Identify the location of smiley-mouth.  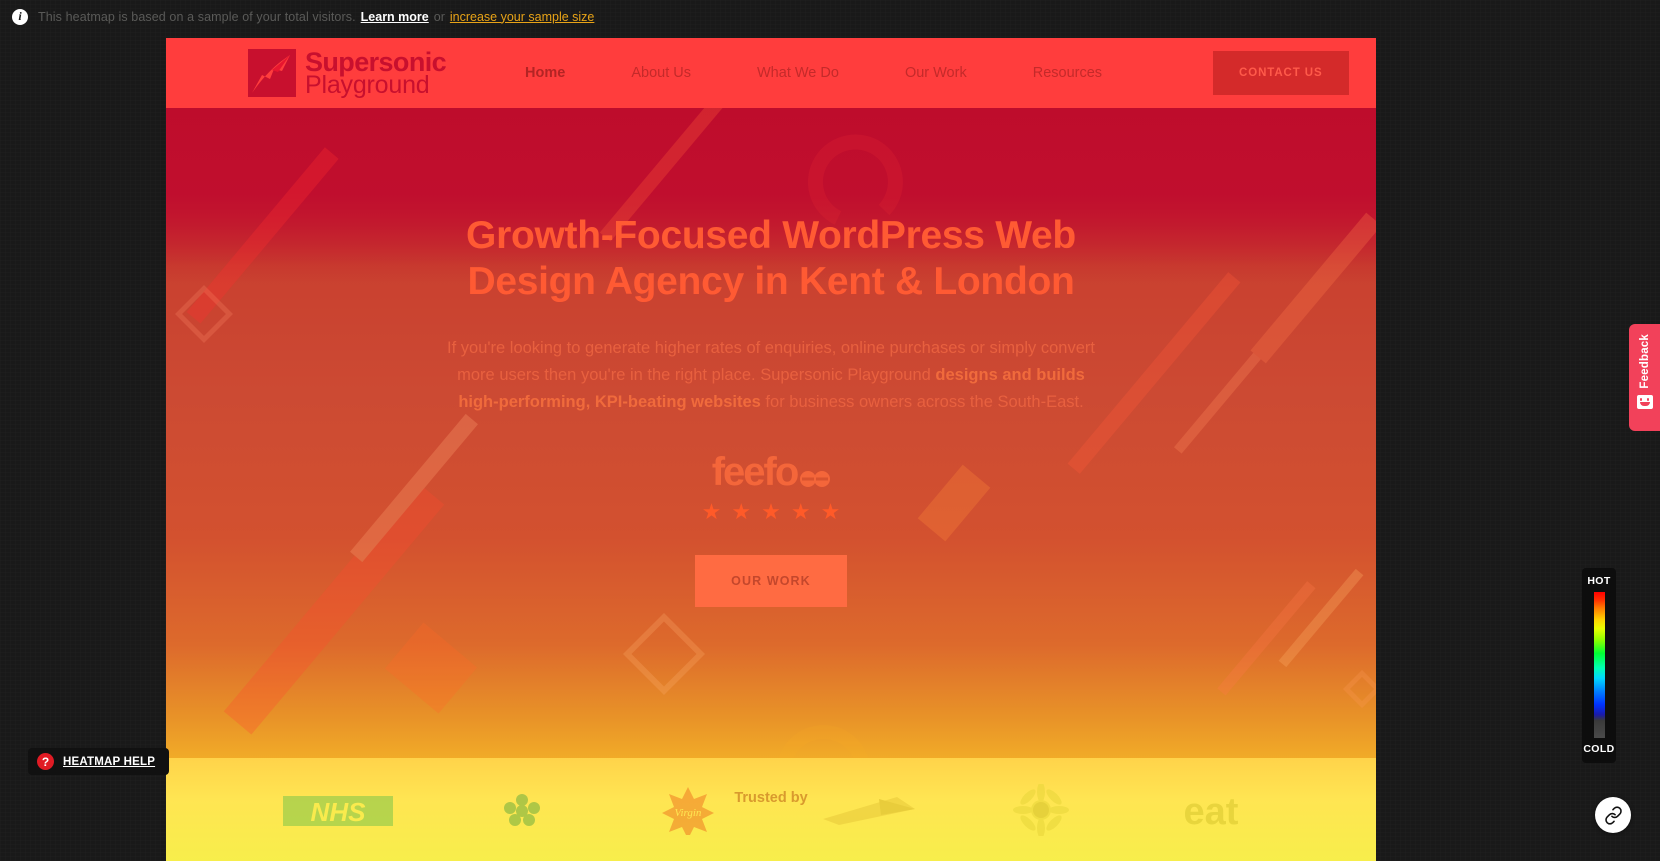
(1644, 404).